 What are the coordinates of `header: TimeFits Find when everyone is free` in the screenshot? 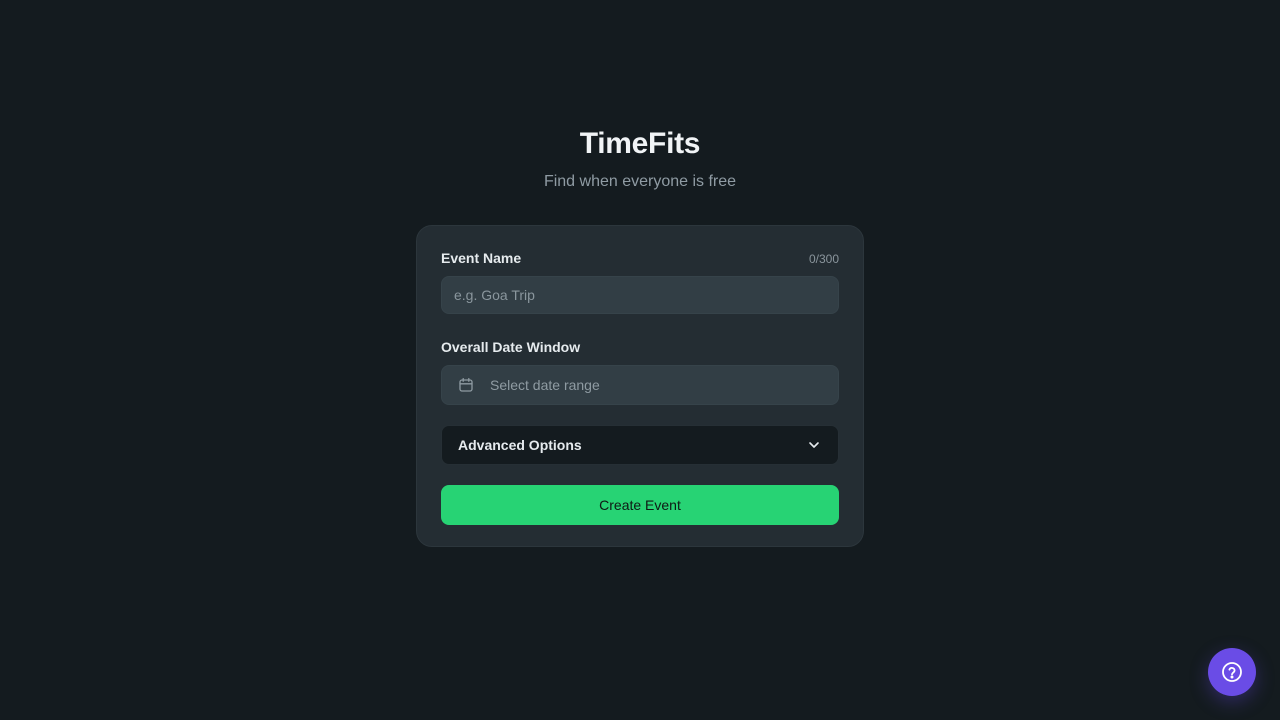 It's located at (640, 158).